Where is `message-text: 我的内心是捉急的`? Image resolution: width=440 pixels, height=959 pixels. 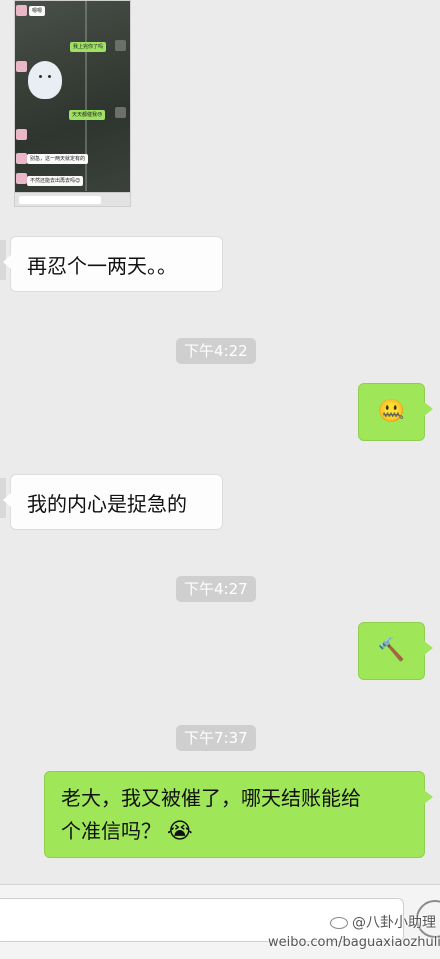
message-text: 我的内心是捉急的 is located at coordinates (107, 502).